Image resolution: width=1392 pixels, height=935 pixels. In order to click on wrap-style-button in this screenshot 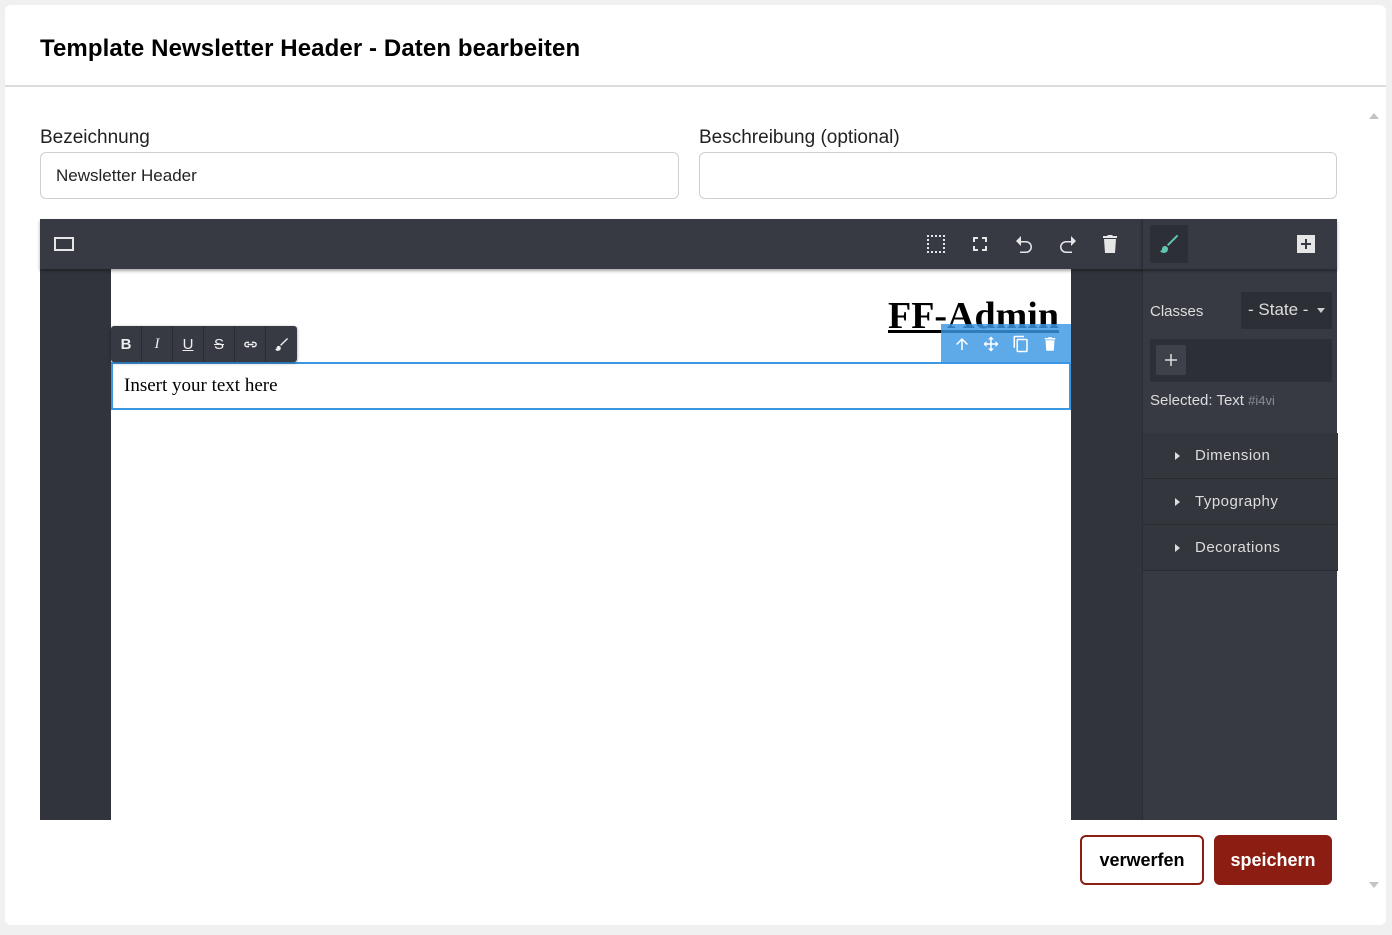, I will do `click(281, 344)`.